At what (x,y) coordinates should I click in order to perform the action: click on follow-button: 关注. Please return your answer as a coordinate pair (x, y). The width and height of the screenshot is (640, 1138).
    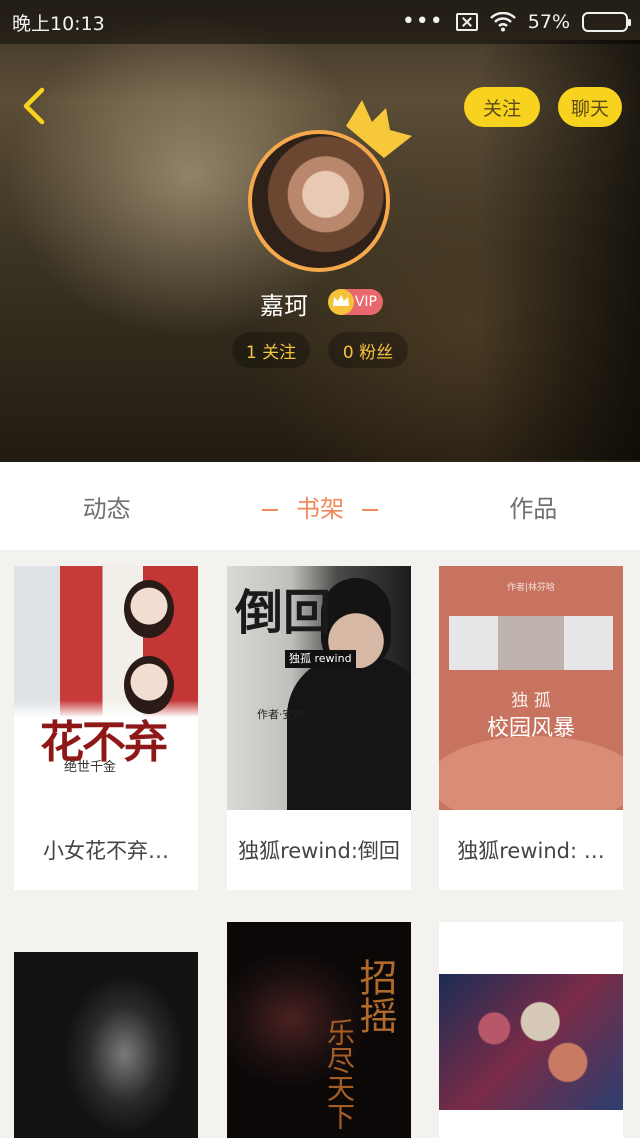
    Looking at the image, I should click on (502, 107).